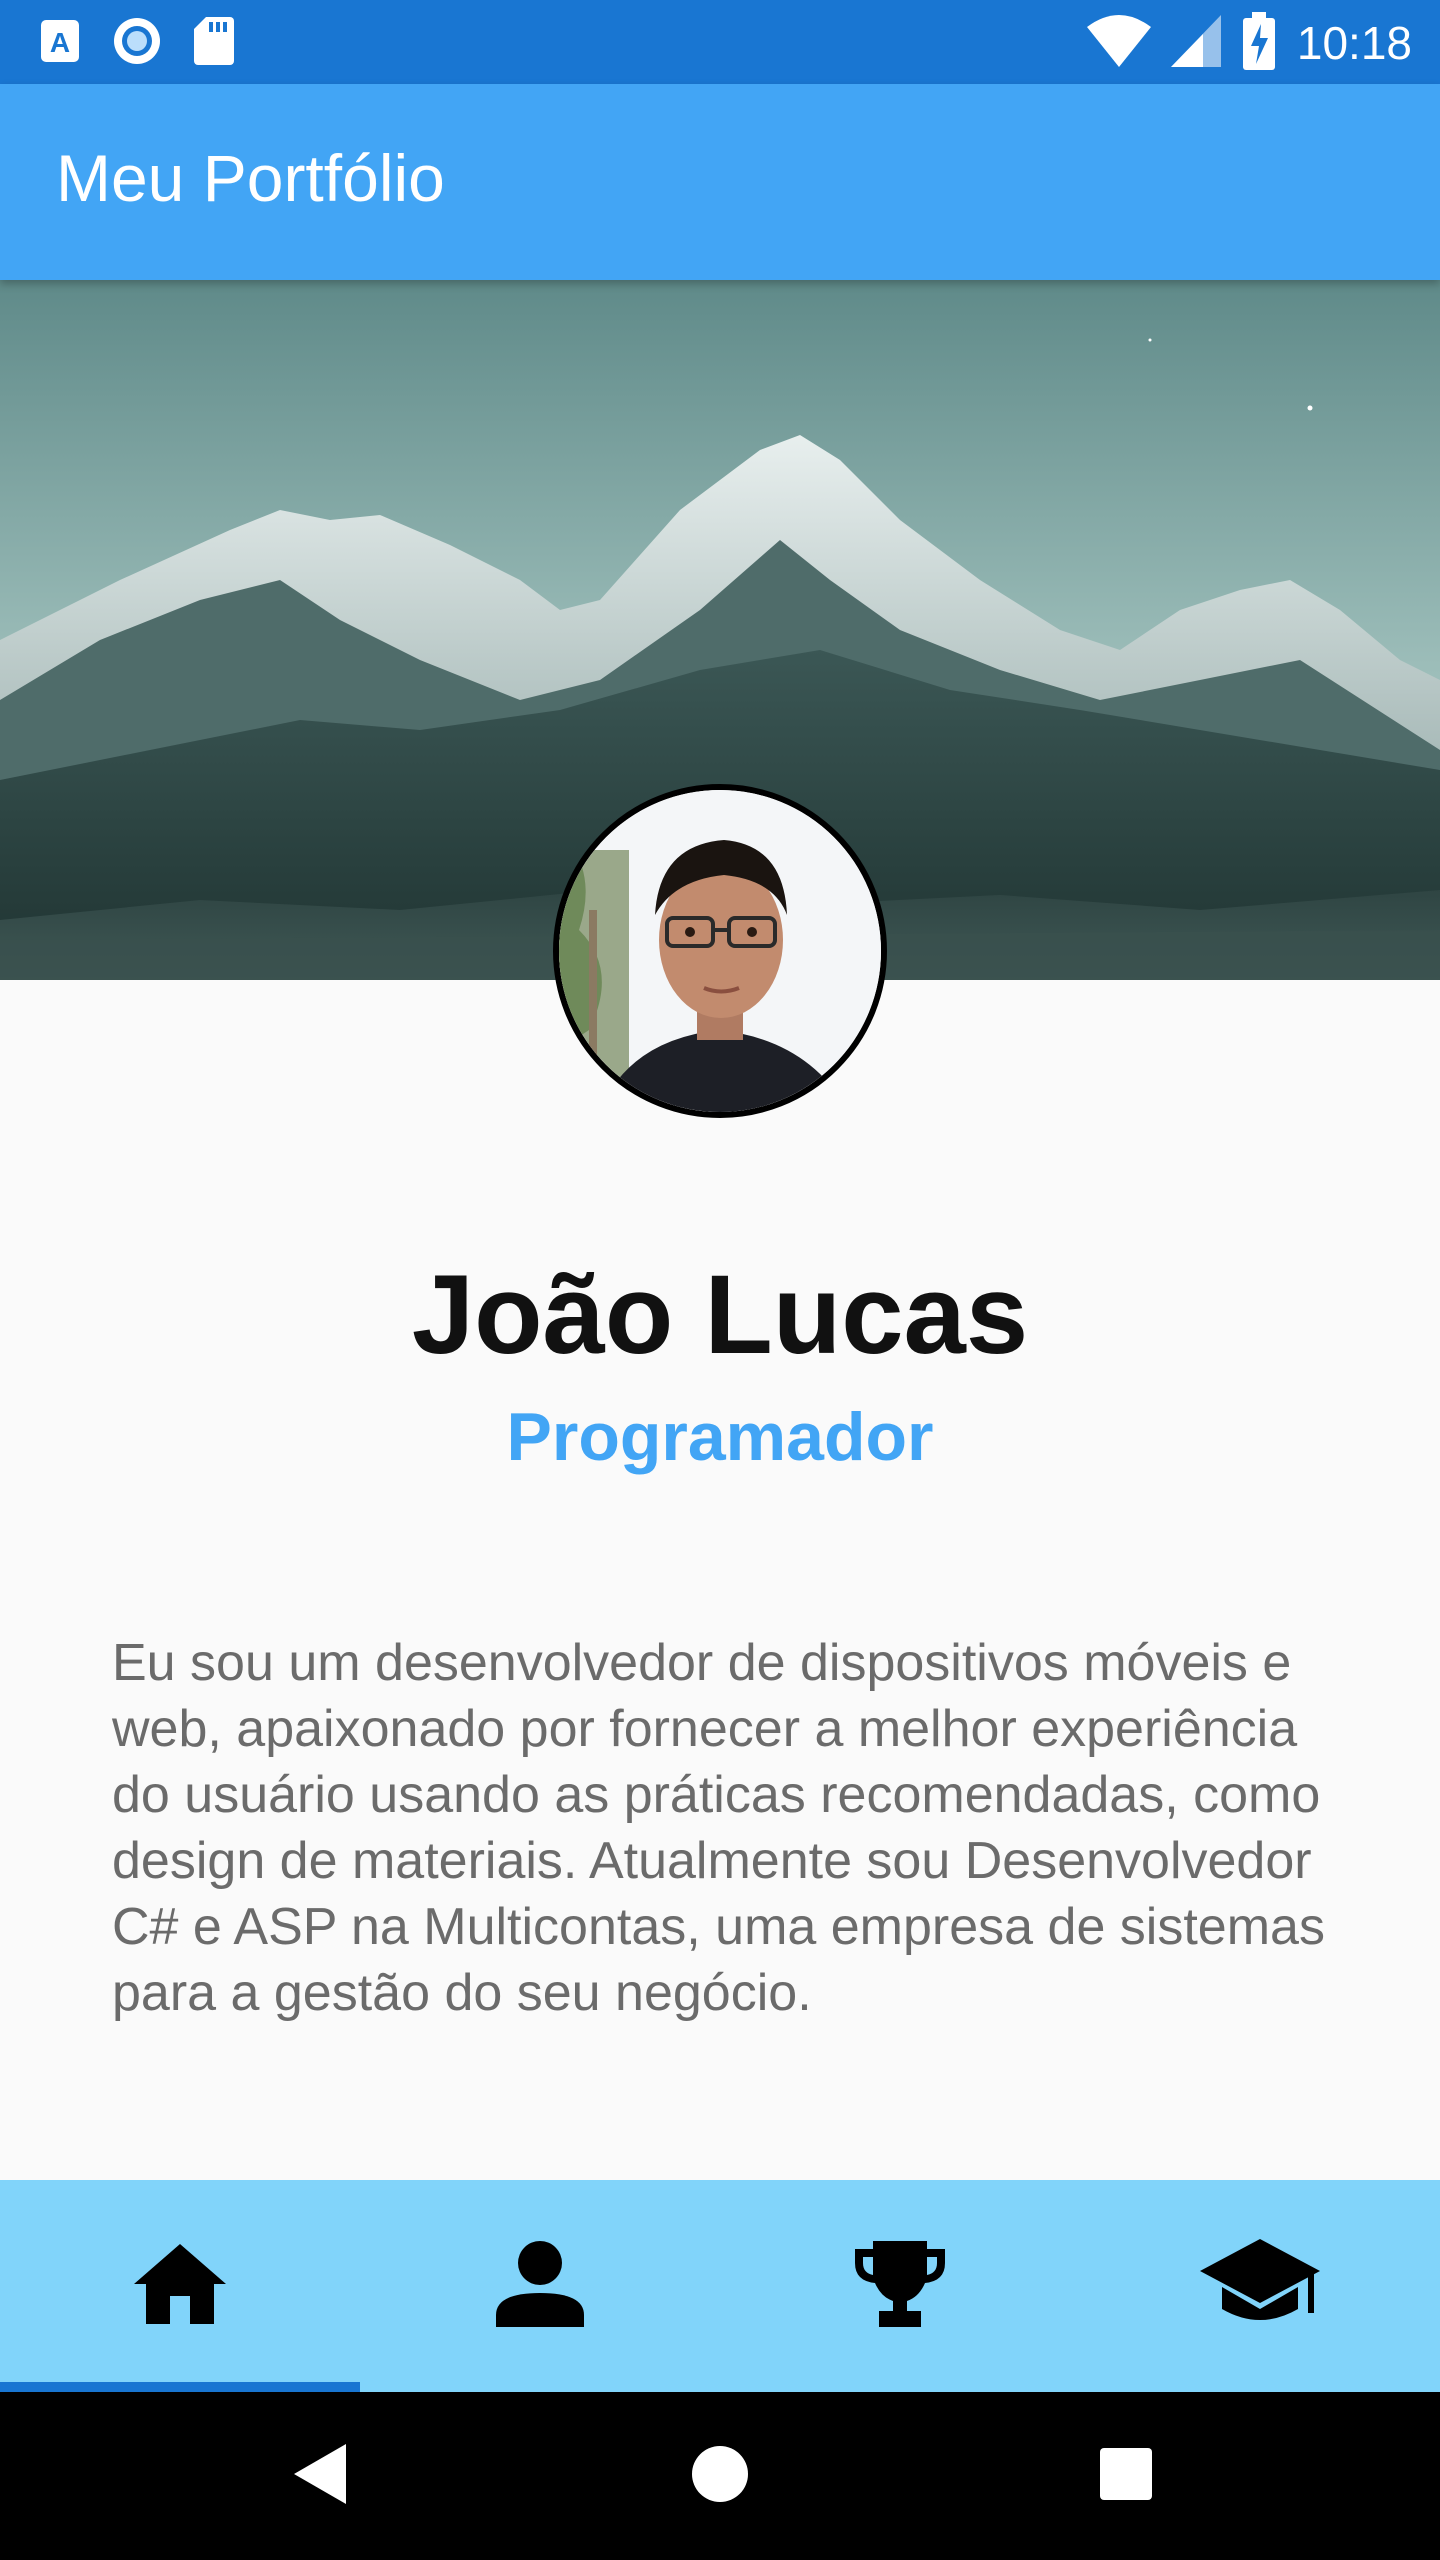 The image size is (1440, 2560). I want to click on app-store-icon: A, so click(60, 43).